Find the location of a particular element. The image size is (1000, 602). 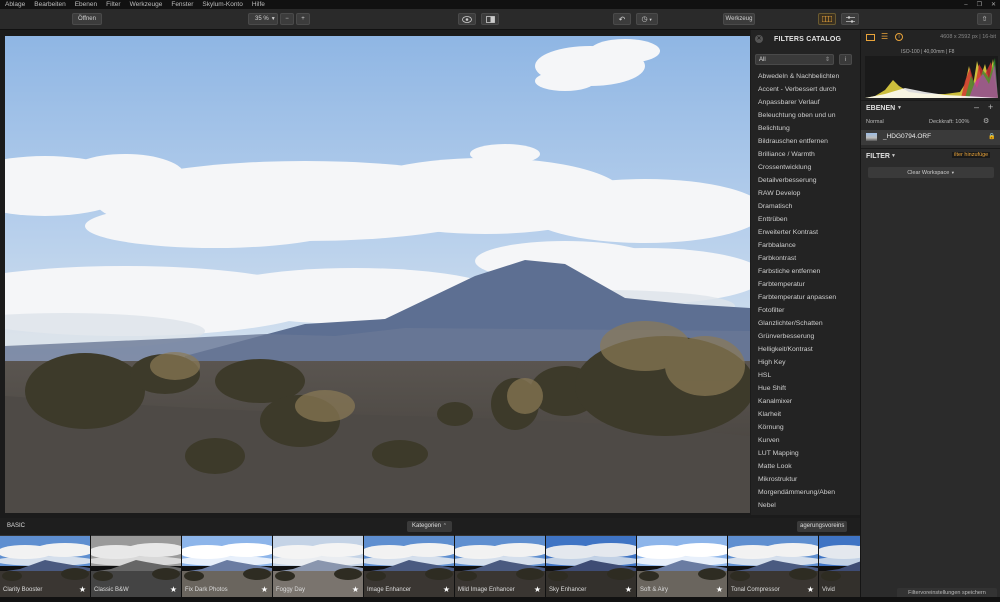

preset-thumbnail: Vivid★ is located at coordinates (839, 566).